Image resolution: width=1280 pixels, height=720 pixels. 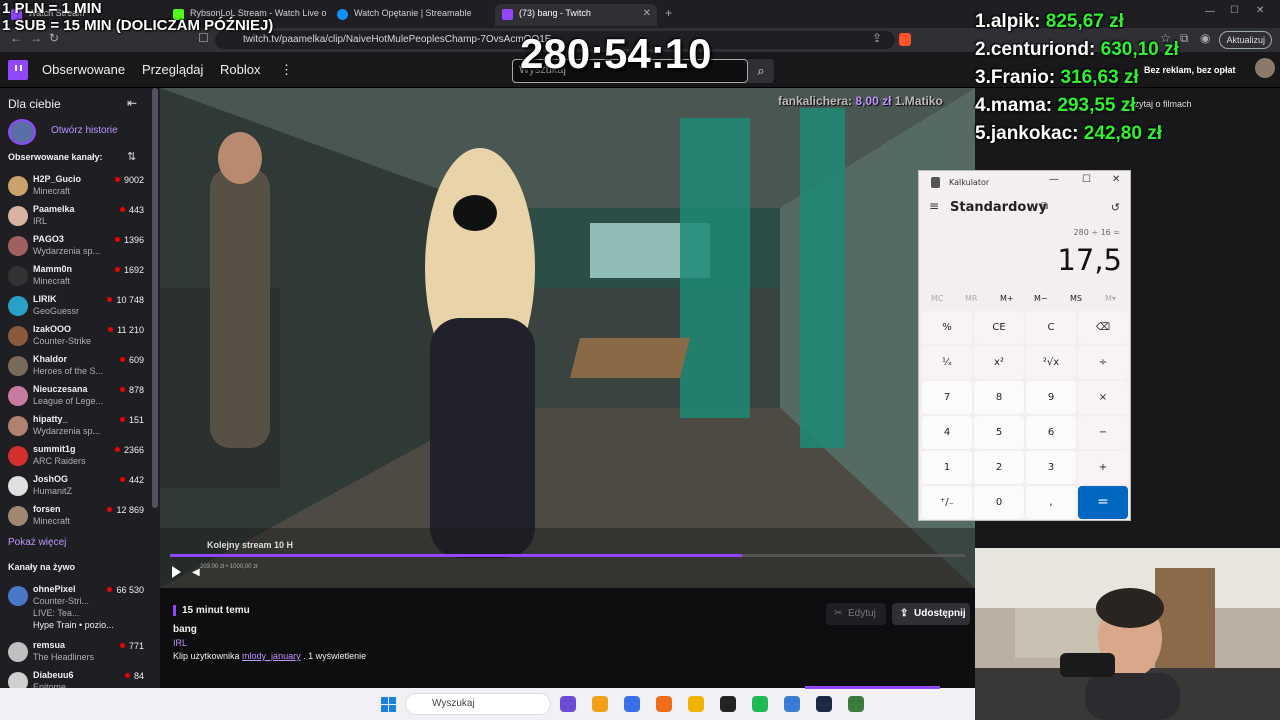 I want to click on new-tab-icon: +, so click(x=668, y=13).